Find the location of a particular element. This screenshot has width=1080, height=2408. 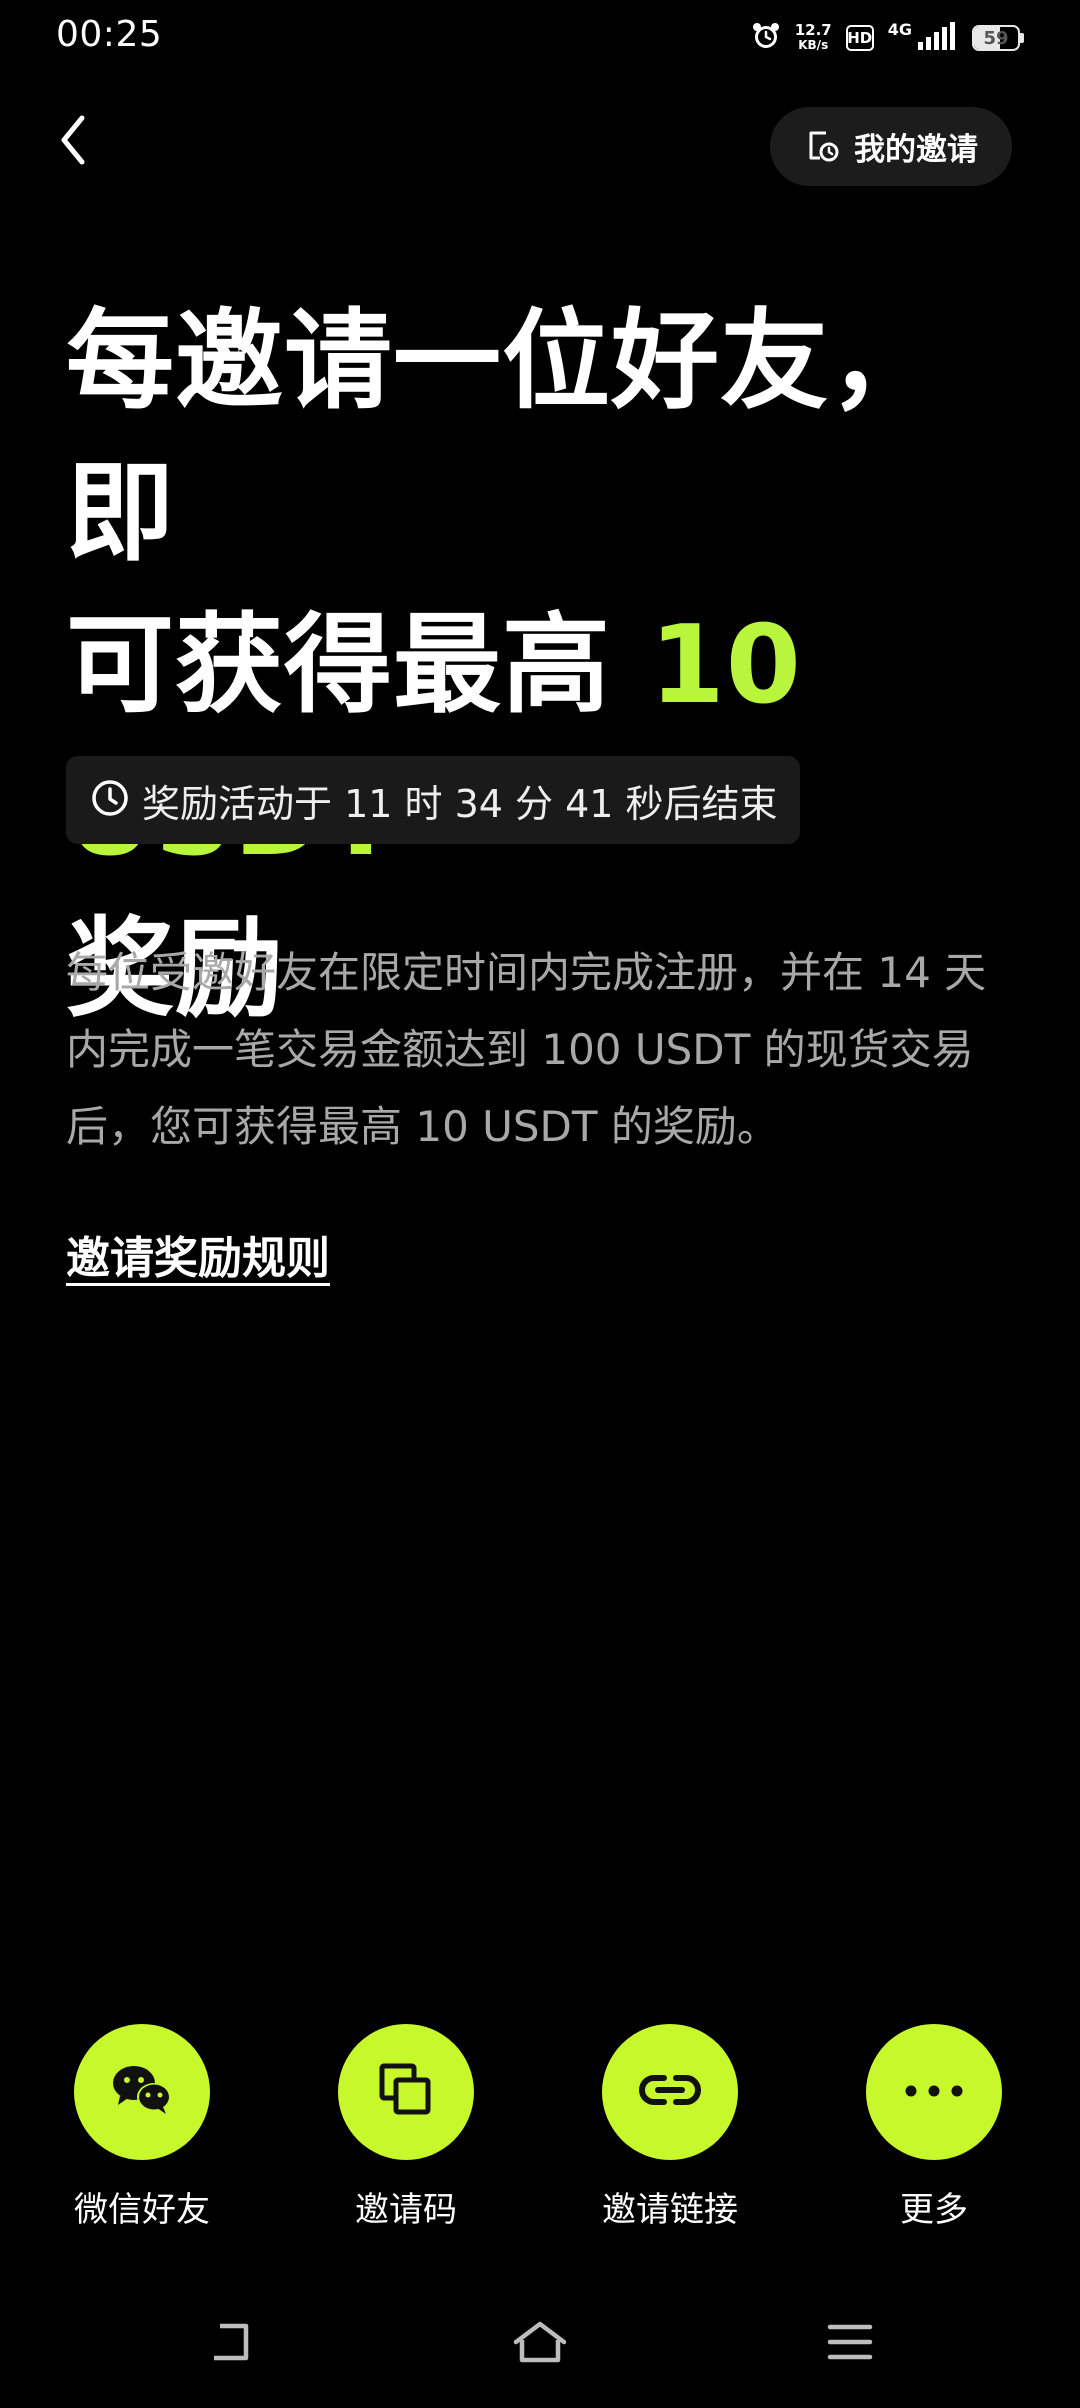

share-wechat-button: 微信好友 is located at coordinates (142, 2127).